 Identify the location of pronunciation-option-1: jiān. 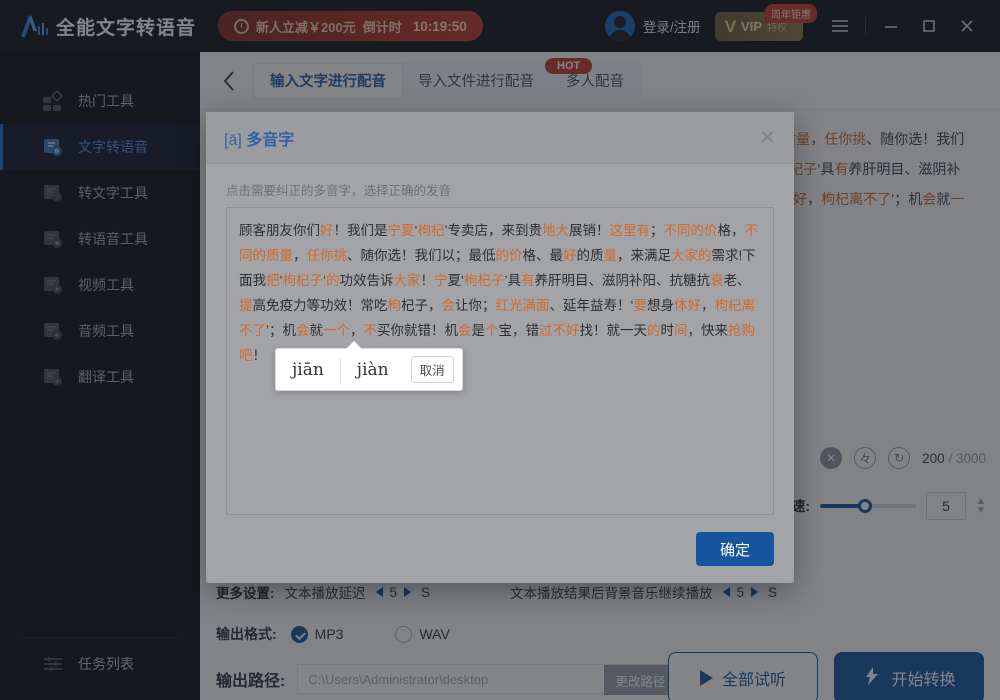
(308, 369).